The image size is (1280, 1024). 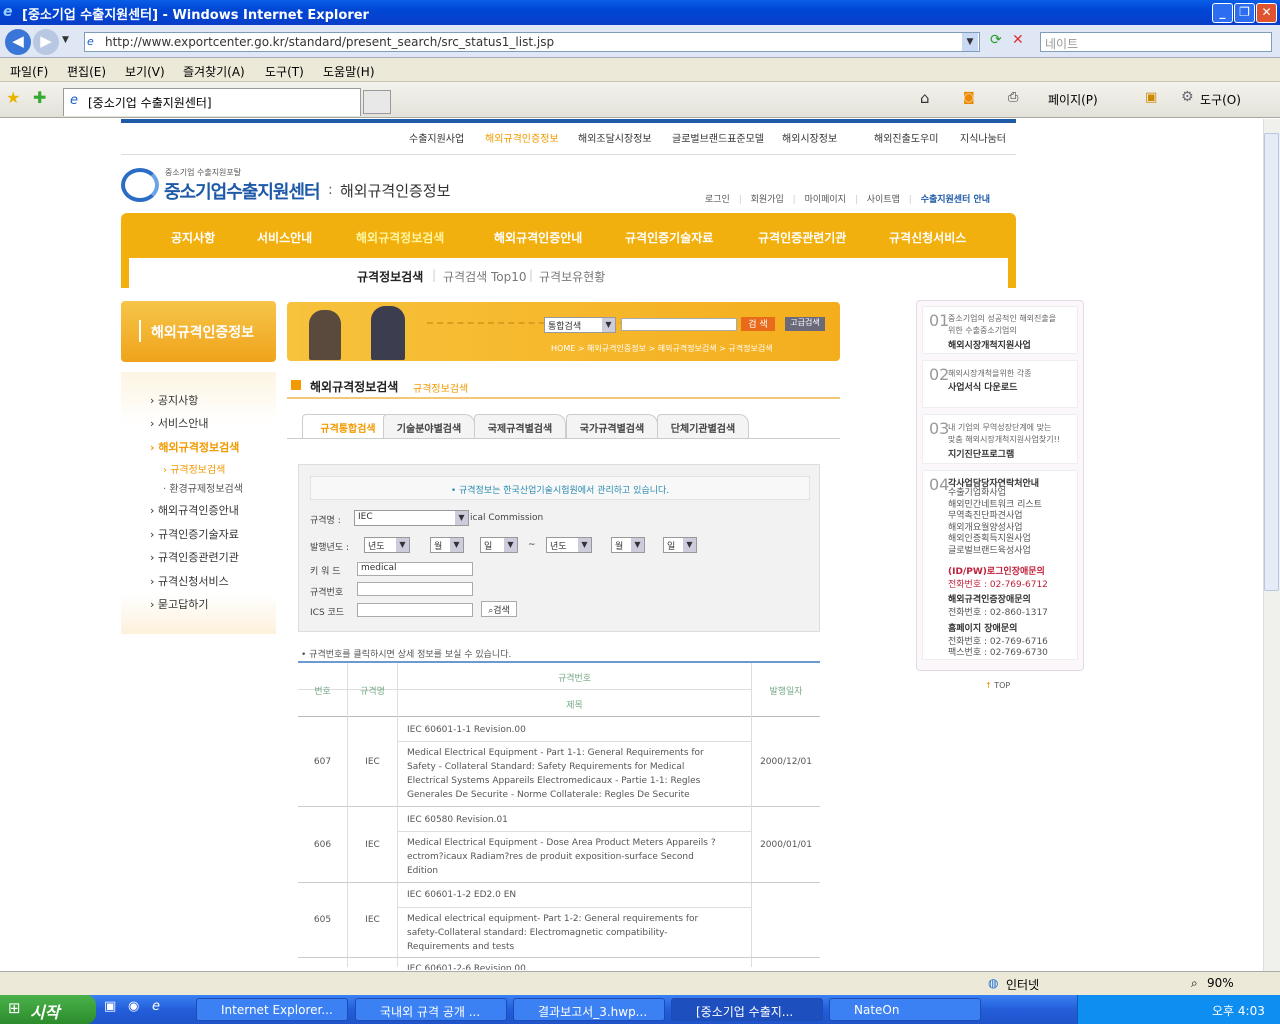 What do you see at coordinates (415, 610) in the screenshot?
I see `ics-input` at bounding box center [415, 610].